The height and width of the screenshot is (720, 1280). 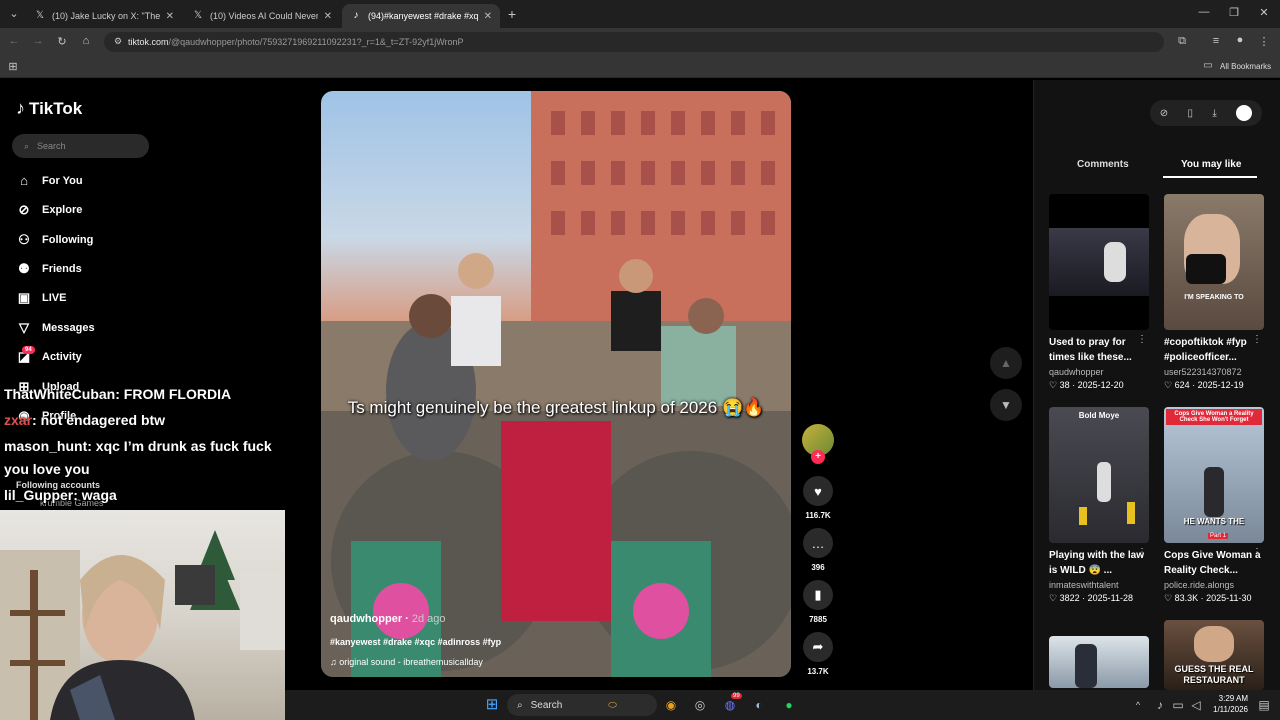 What do you see at coordinates (1138, 705) in the screenshot?
I see `tray-chevron-icon: ^` at bounding box center [1138, 705].